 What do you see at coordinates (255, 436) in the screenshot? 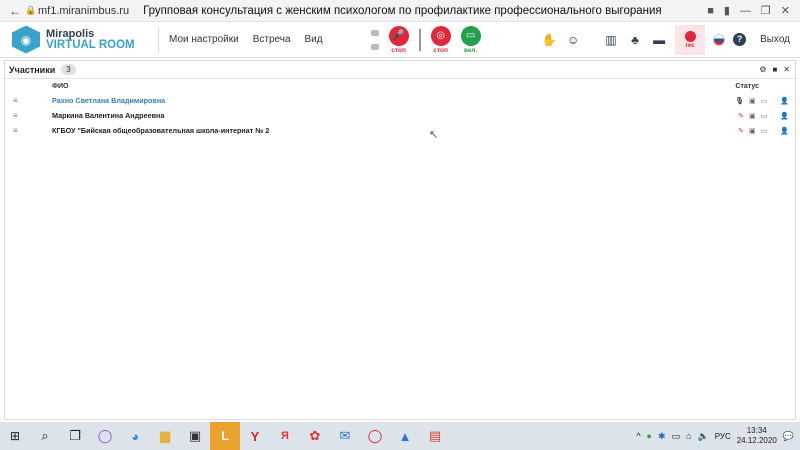
I see `yandex-browser-icon: Y` at bounding box center [255, 436].